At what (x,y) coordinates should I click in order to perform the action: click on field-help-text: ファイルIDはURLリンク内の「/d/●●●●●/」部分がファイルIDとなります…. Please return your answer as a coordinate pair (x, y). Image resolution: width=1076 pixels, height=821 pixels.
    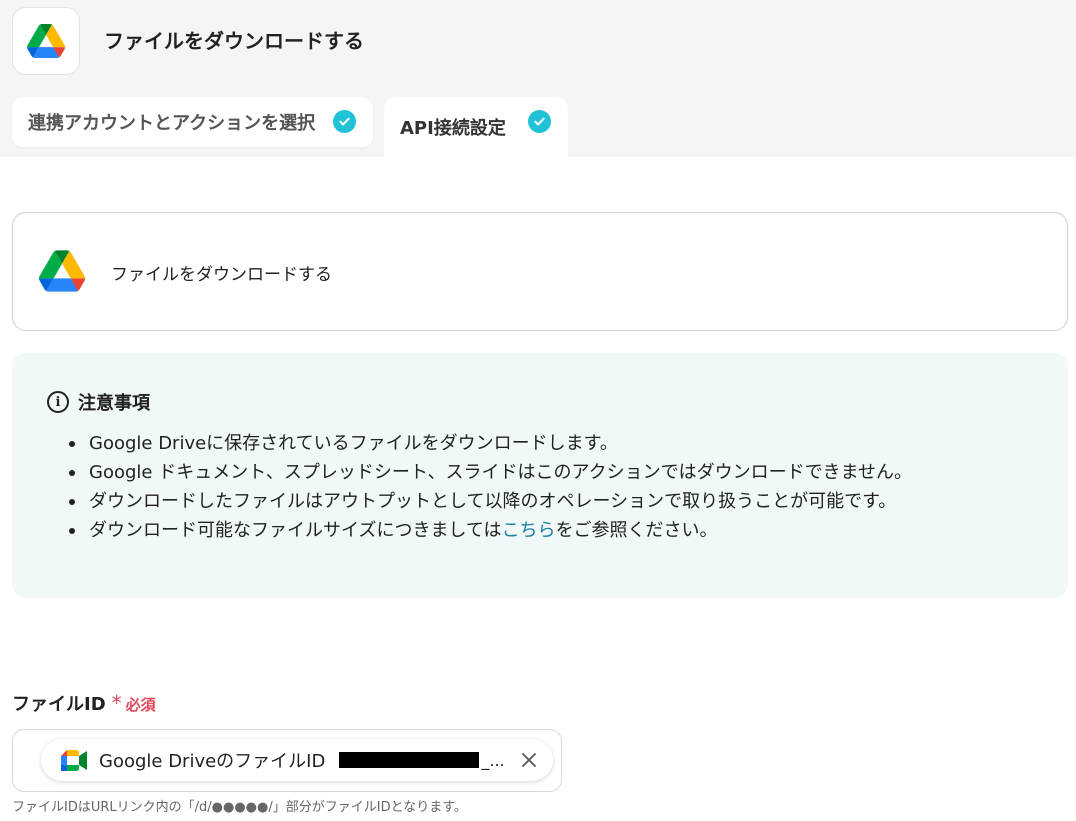
    Looking at the image, I should click on (239, 807).